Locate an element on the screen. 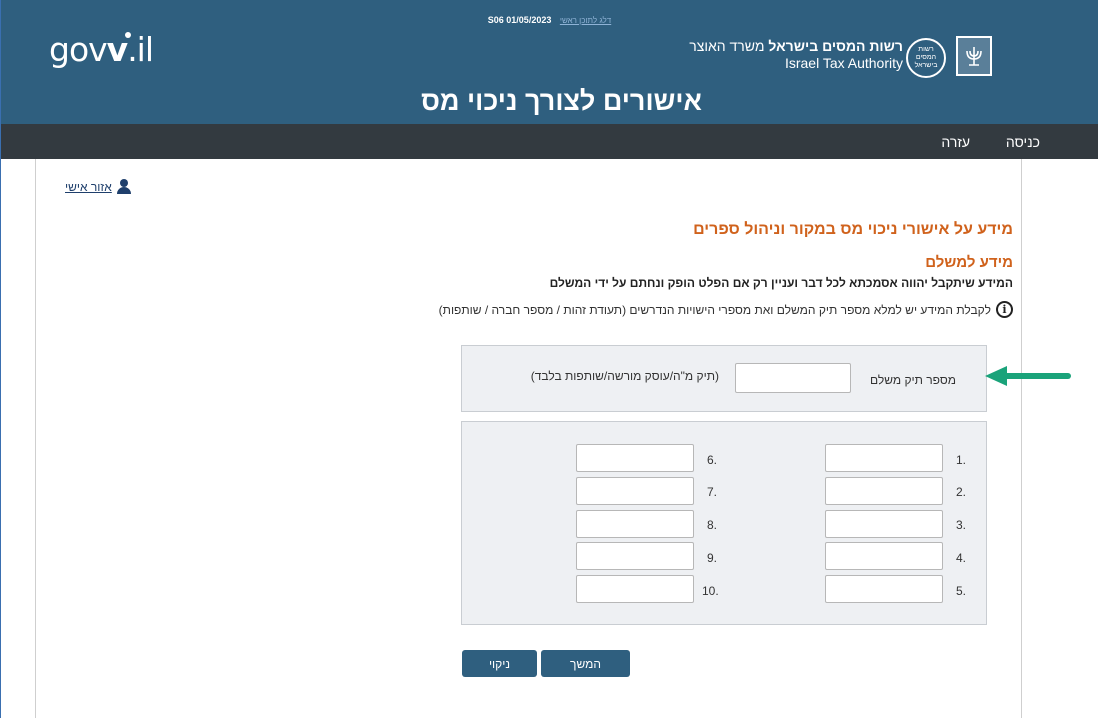 Image resolution: width=1098 pixels, height=718 pixels. top-nav: כניסה עזרה is located at coordinates (549, 141).